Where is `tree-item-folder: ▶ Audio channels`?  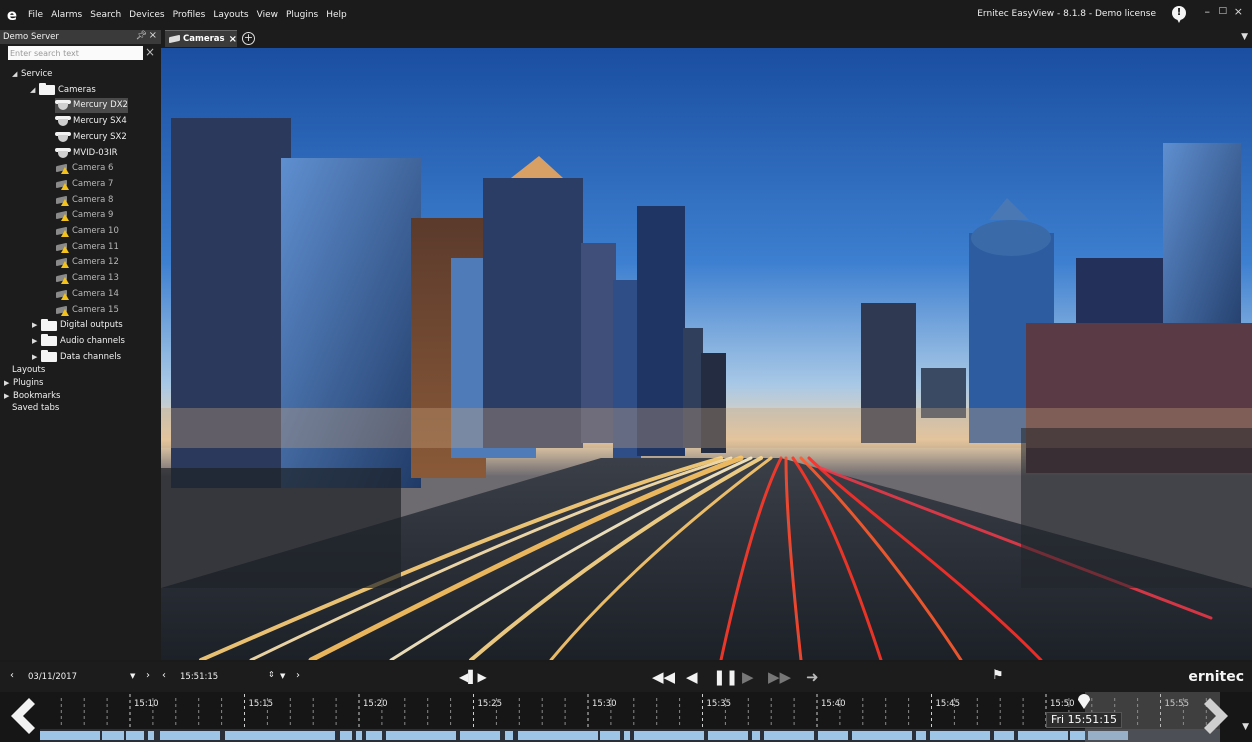 tree-item-folder: ▶ Audio channels is located at coordinates (78, 341).